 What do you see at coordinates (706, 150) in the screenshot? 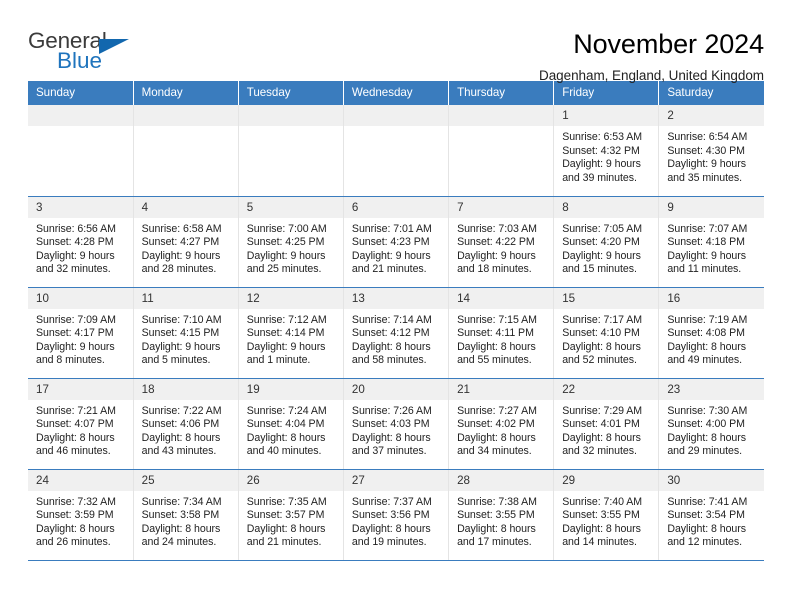
I see `sunset-text: Sunset: 4:30 PM` at bounding box center [706, 150].